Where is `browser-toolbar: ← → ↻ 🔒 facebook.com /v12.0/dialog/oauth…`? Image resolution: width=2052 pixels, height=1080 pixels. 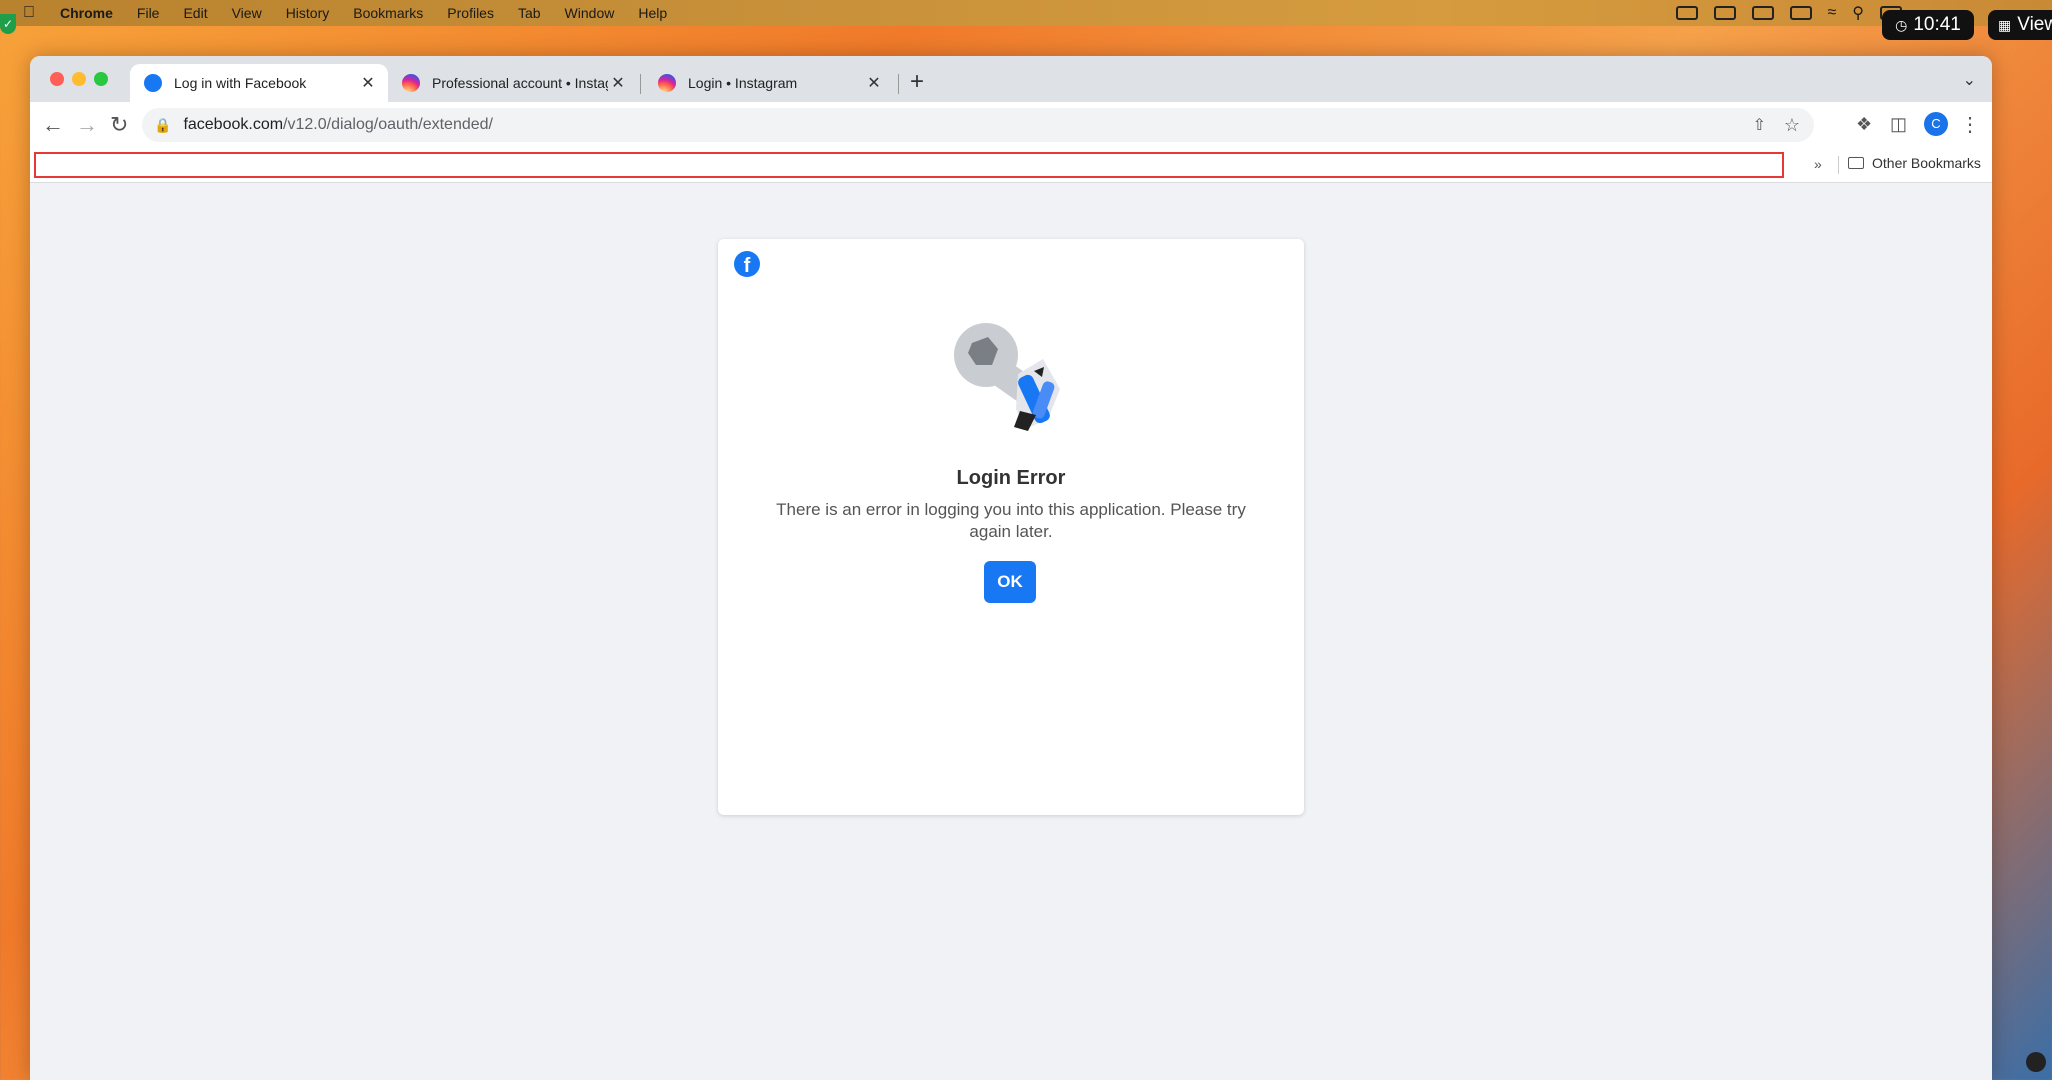 browser-toolbar: ← → ↻ 🔒 facebook.com /v12.0/dialog/oauth… is located at coordinates (1011, 125).